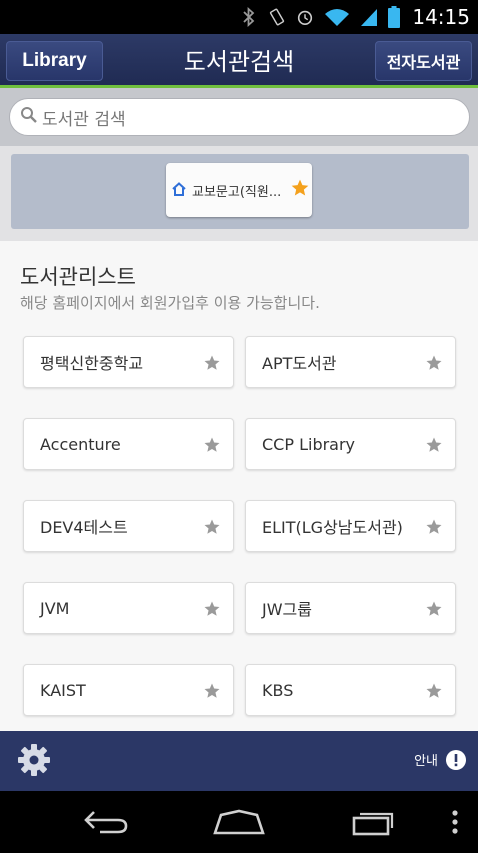 The height and width of the screenshot is (853, 478). I want to click on system-nav-bar, so click(239, 822).